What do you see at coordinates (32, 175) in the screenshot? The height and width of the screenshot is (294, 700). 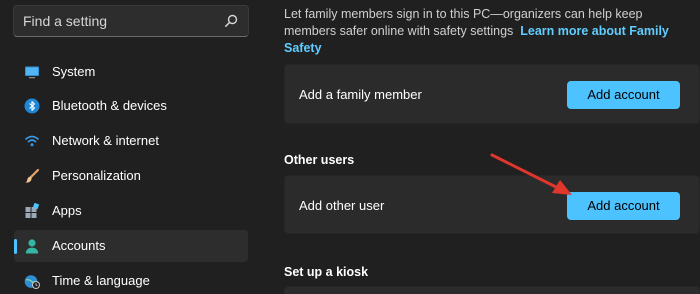 I see `brush-icon` at bounding box center [32, 175].